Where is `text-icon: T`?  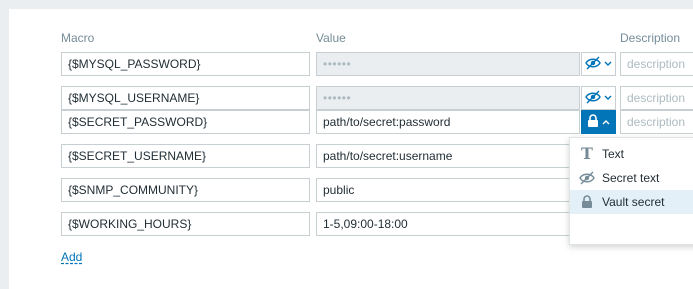 text-icon: T is located at coordinates (587, 153).